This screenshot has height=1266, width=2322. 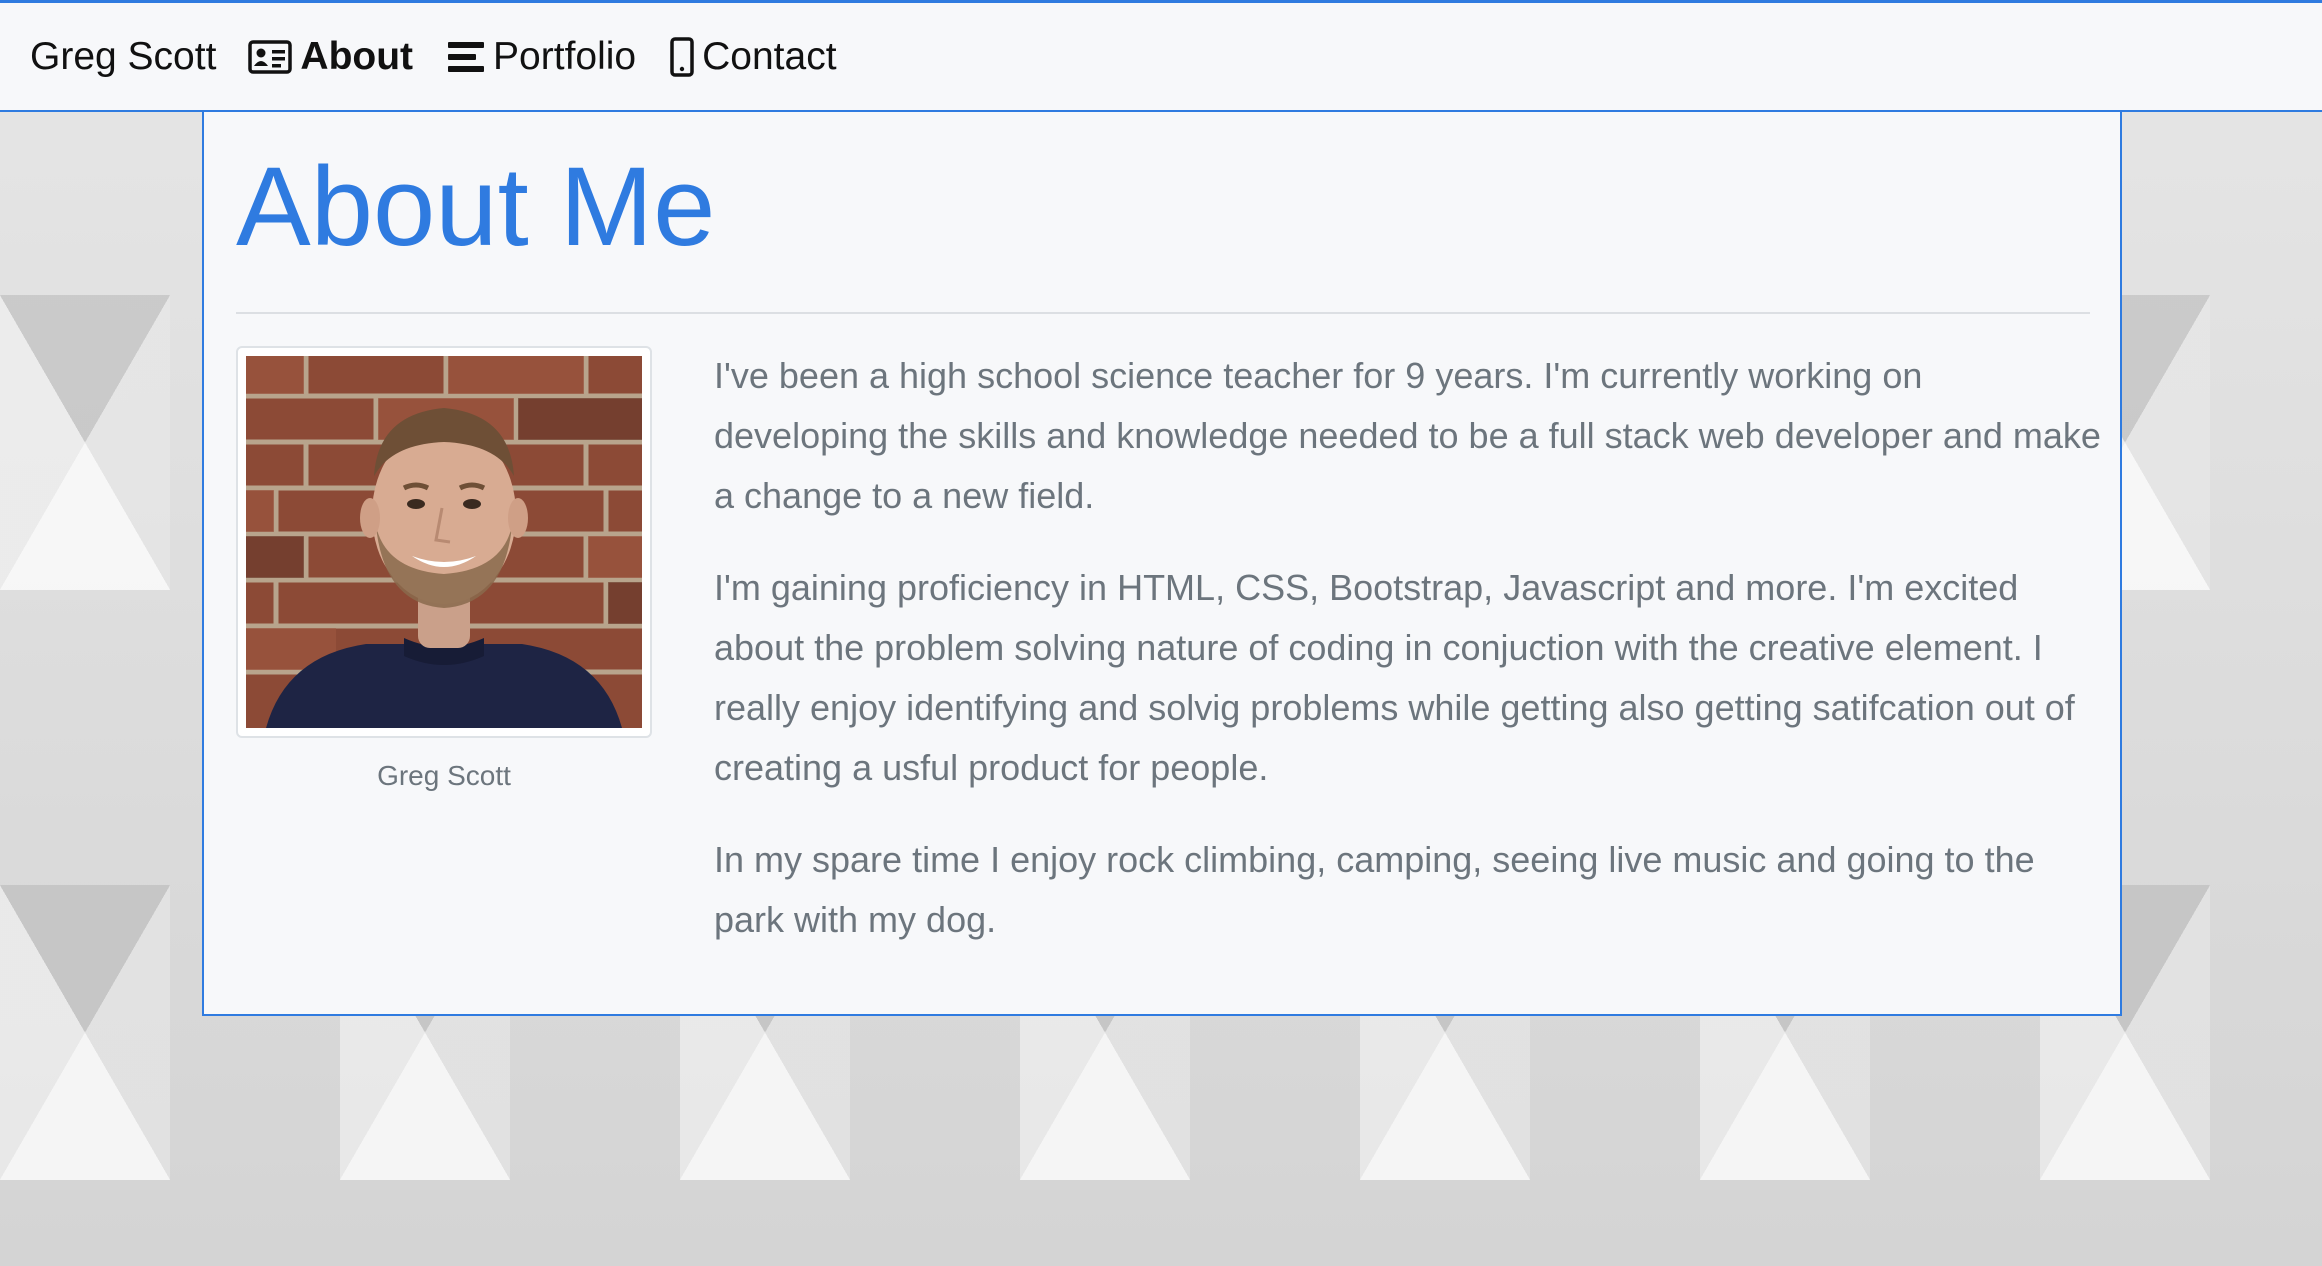 I want to click on brand-link: Greg Scott, so click(x=123, y=57).